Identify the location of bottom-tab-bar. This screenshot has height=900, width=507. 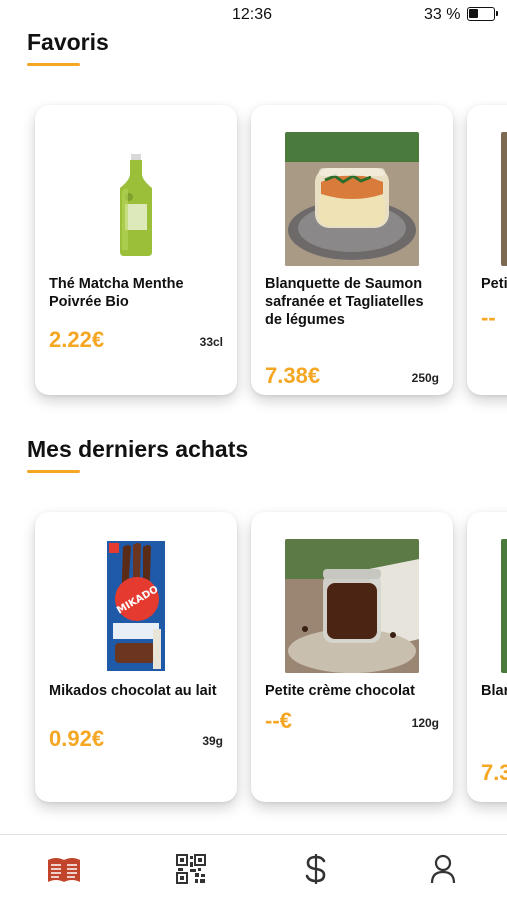
(253, 867).